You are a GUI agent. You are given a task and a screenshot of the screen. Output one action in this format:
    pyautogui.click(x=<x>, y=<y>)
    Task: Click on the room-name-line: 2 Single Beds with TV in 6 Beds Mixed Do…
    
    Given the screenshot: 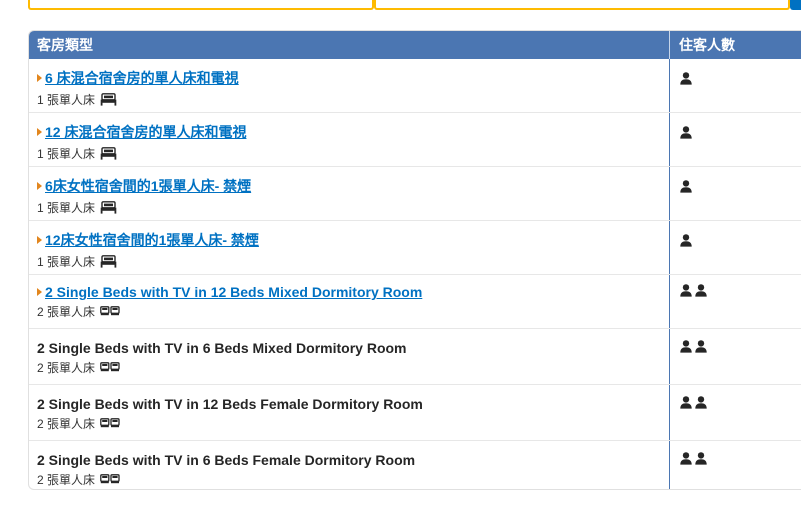 What is the action you would take?
    pyautogui.click(x=353, y=348)
    